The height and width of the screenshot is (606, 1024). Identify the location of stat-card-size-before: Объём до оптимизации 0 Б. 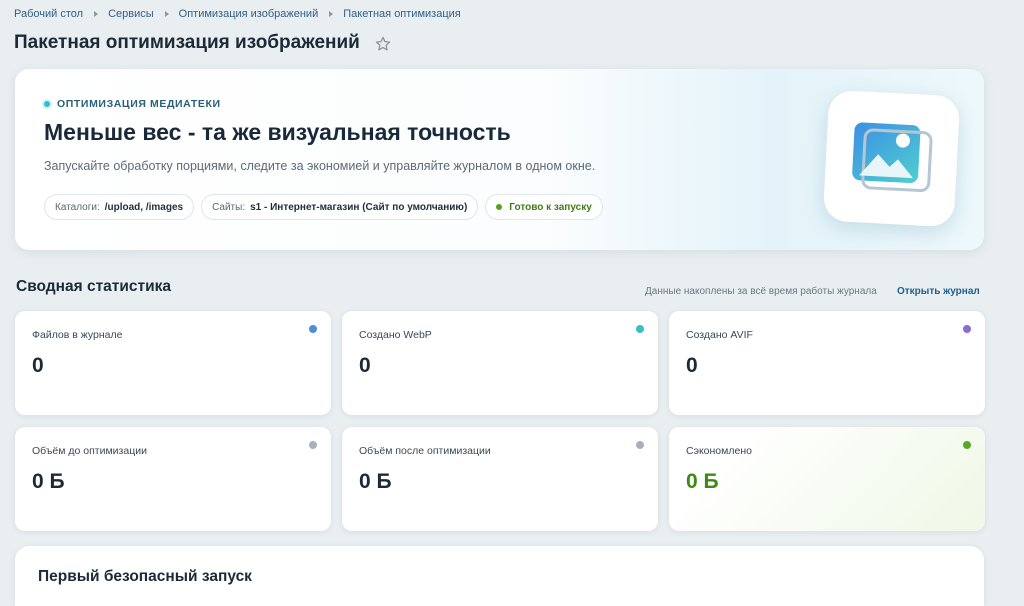
(173, 479).